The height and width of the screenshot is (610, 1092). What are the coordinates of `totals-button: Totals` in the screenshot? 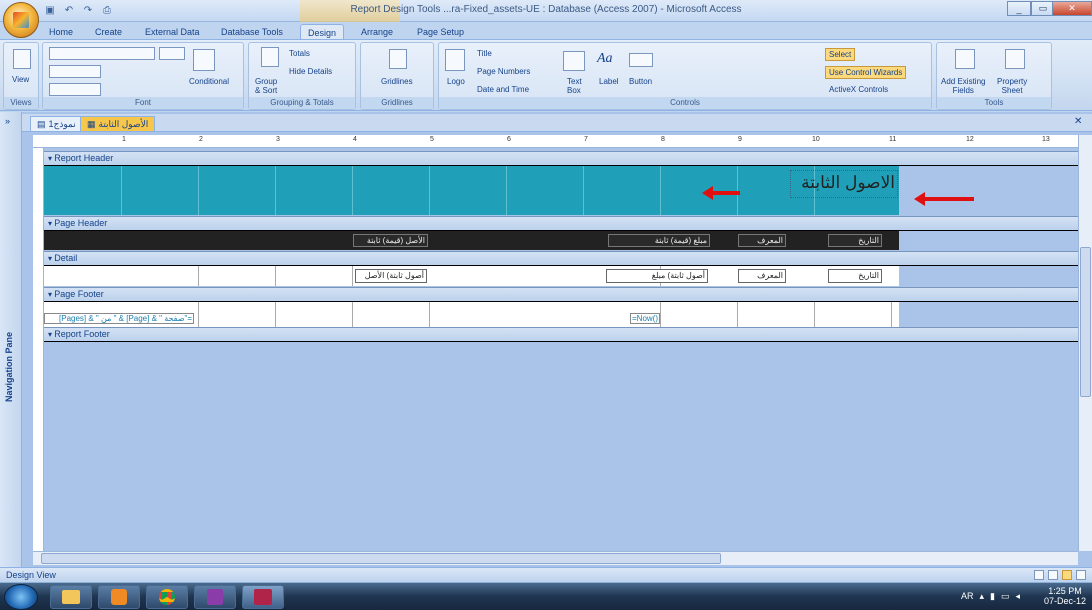 It's located at (299, 53).